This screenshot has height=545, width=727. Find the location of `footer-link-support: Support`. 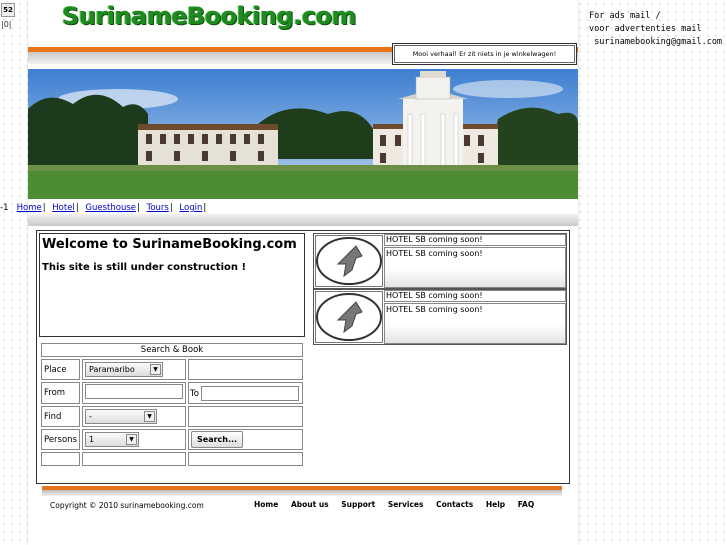

footer-link-support: Support is located at coordinates (358, 504).